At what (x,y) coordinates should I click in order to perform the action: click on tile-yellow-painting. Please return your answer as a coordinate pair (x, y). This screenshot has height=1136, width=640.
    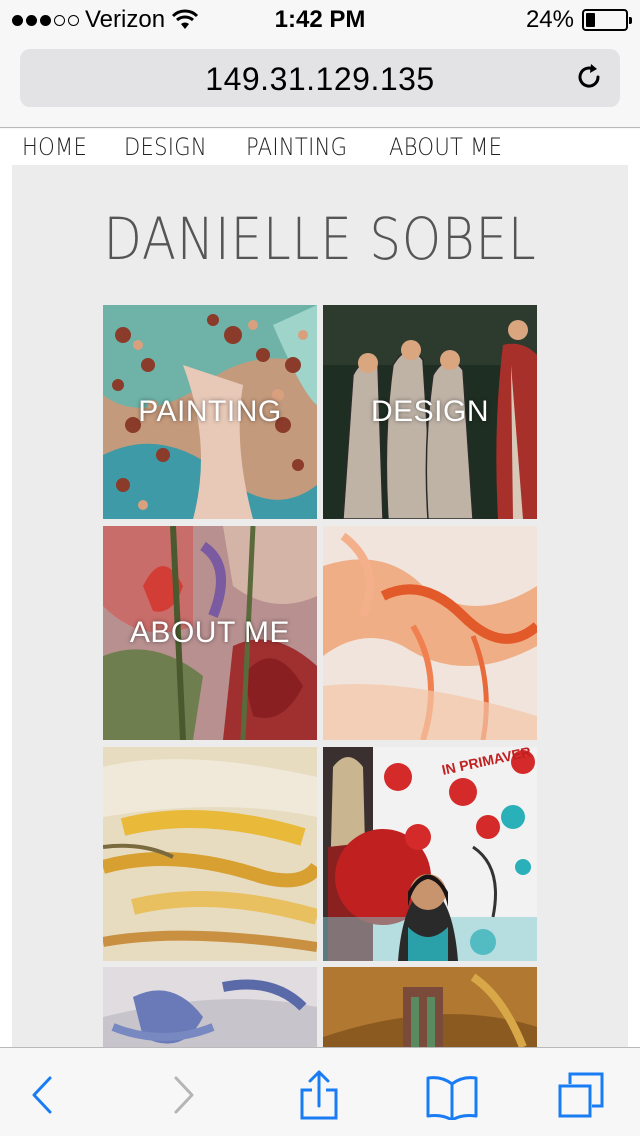
    Looking at the image, I should click on (210, 854).